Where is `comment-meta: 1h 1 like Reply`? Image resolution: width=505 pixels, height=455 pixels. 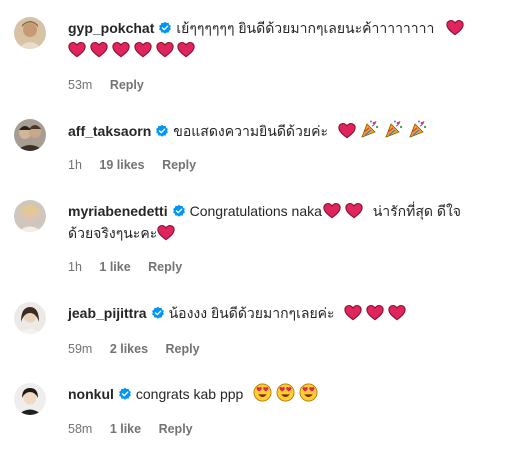
comment-meta: 1h 1 like Reply is located at coordinates (132, 267).